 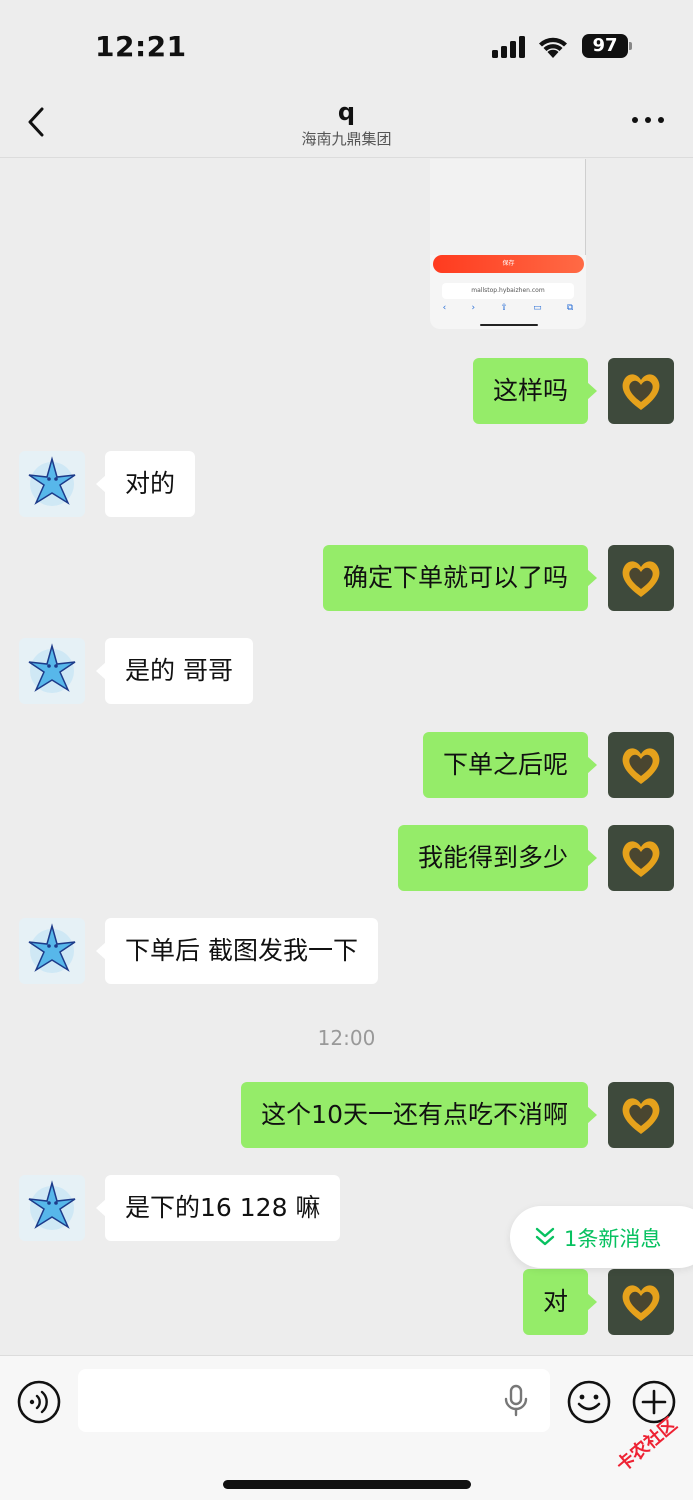 I want to click on microphone-icon, so click(x=516, y=1403).